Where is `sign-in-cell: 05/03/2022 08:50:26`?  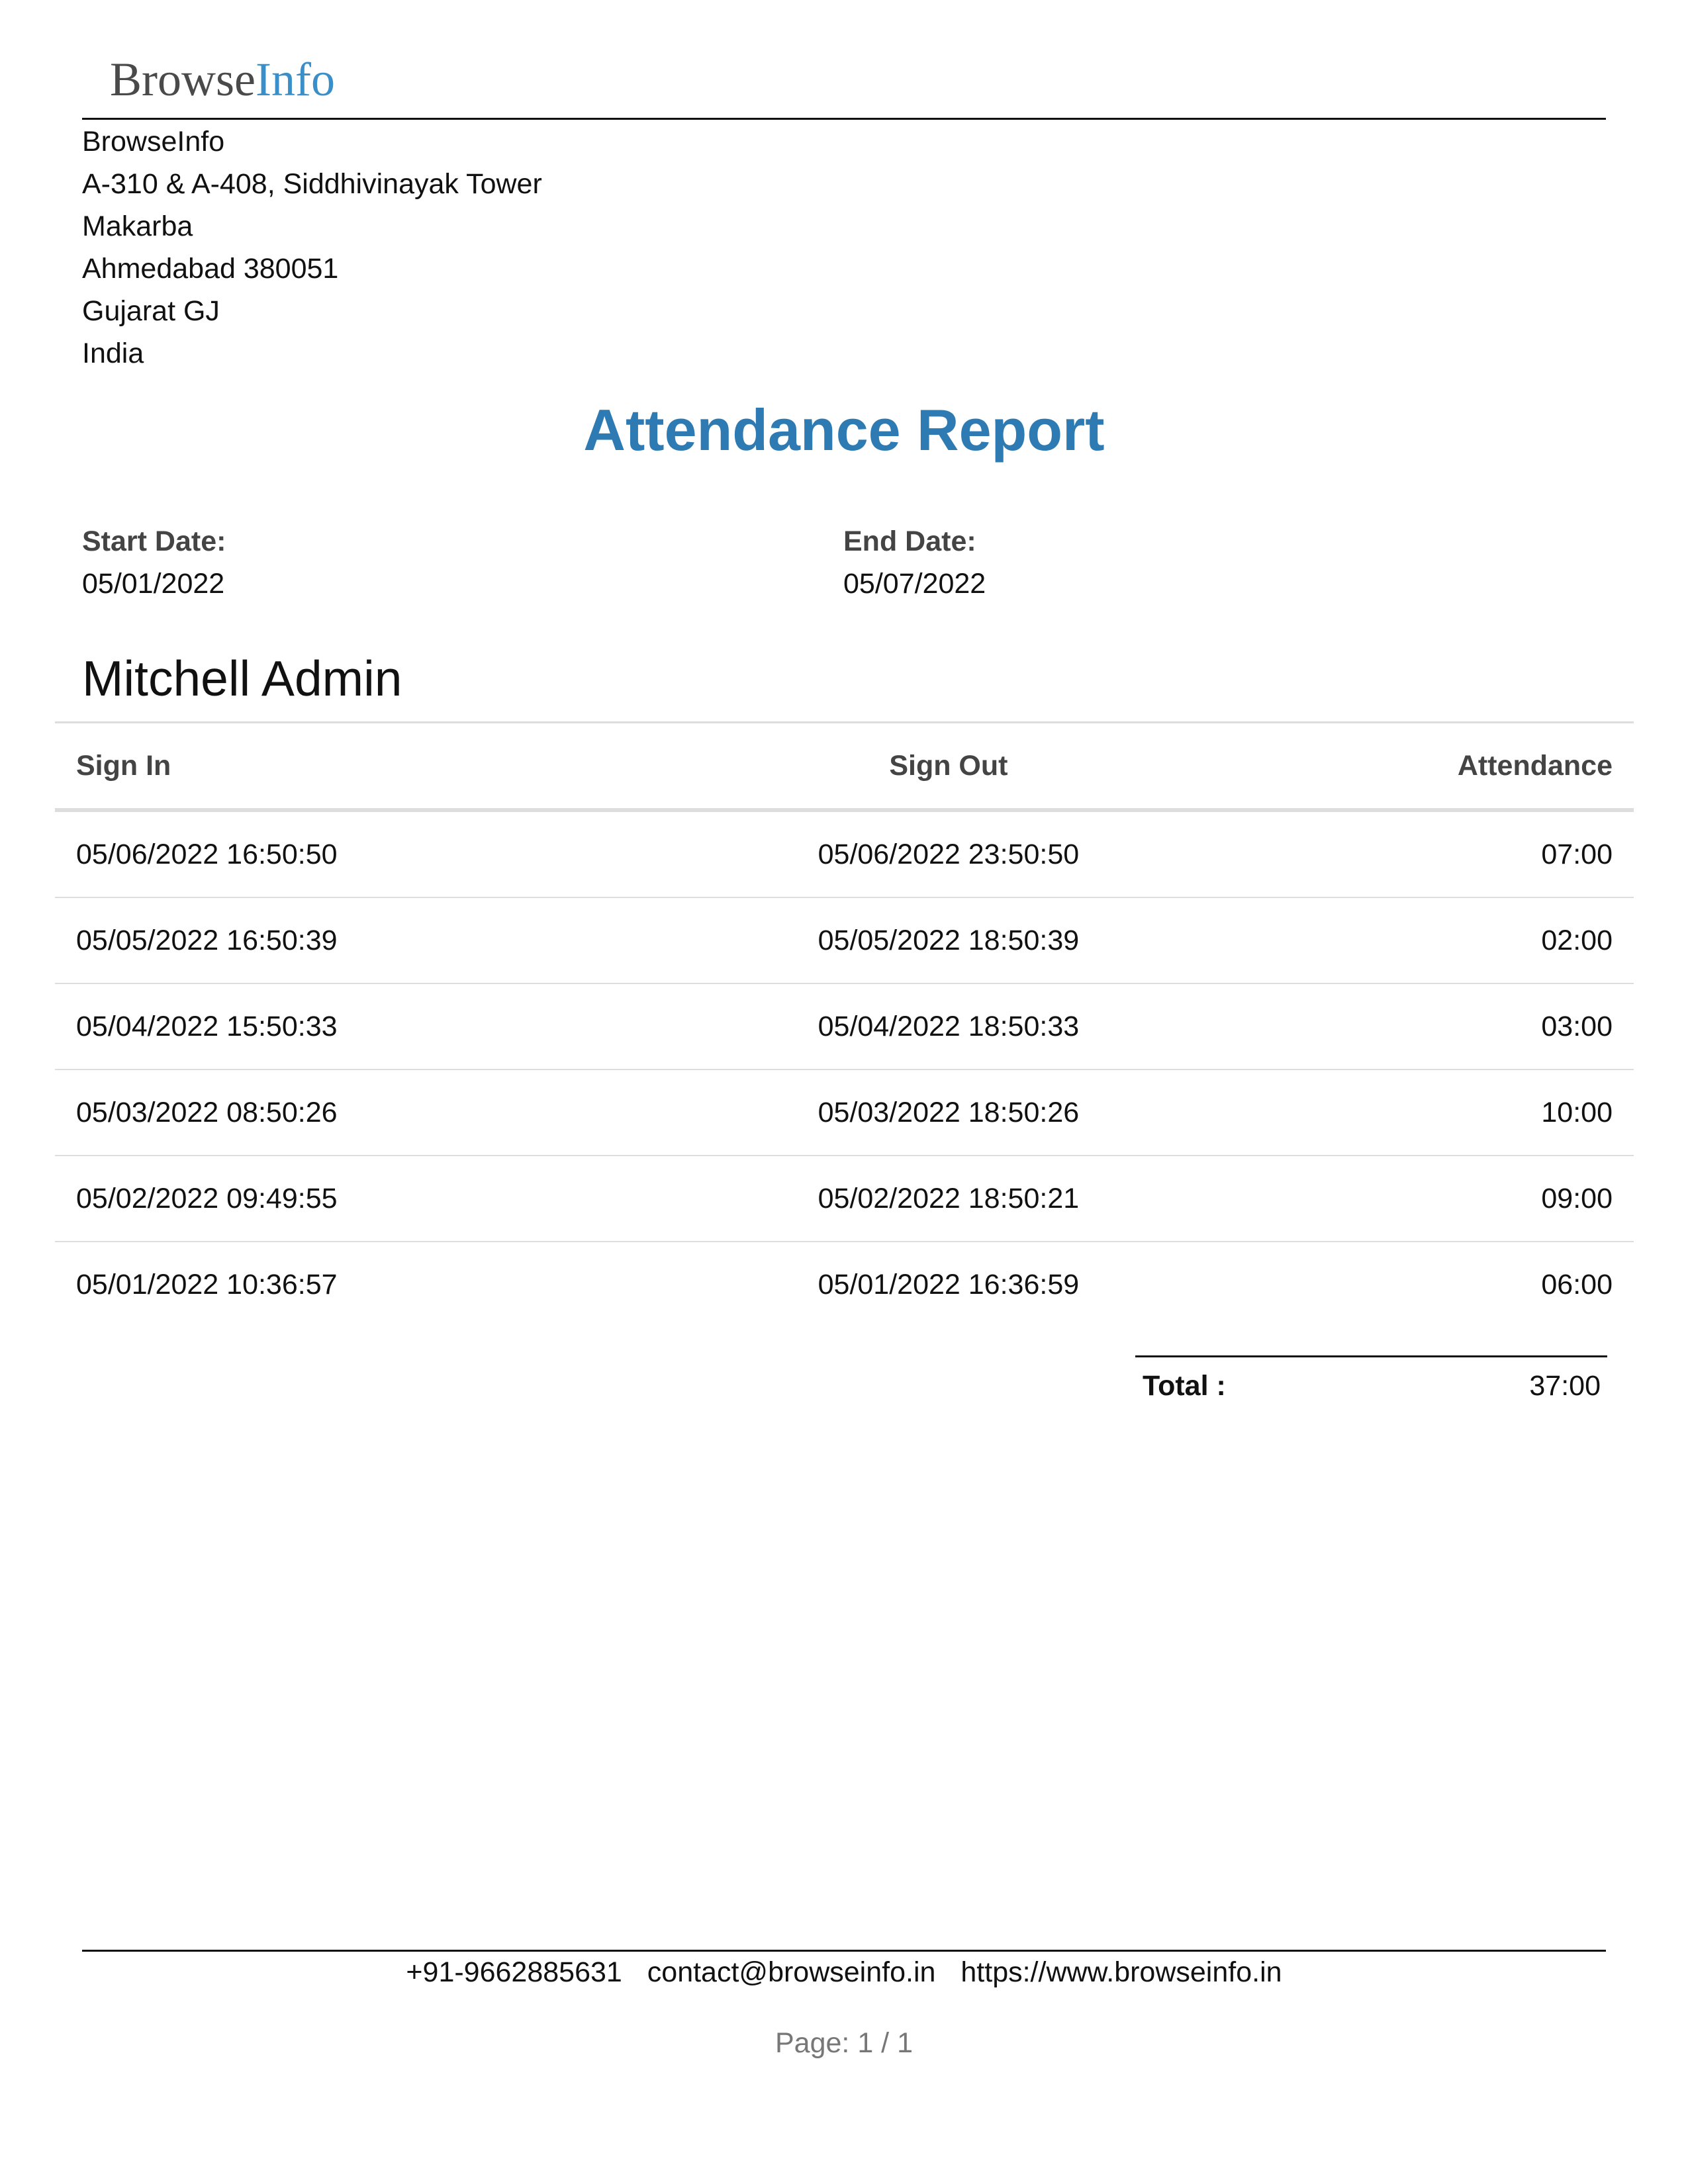 sign-in-cell: 05/03/2022 08:50:26 is located at coordinates (353, 1112).